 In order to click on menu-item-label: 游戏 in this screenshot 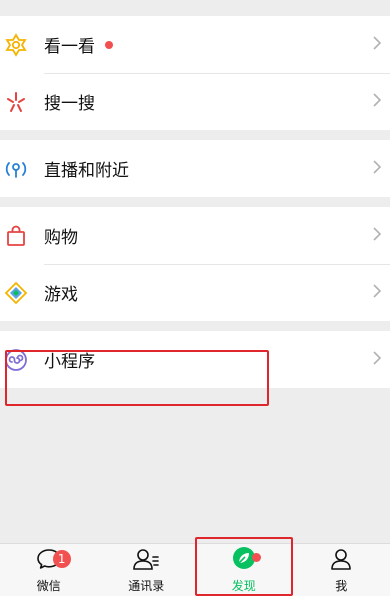, I will do `click(61, 292)`.